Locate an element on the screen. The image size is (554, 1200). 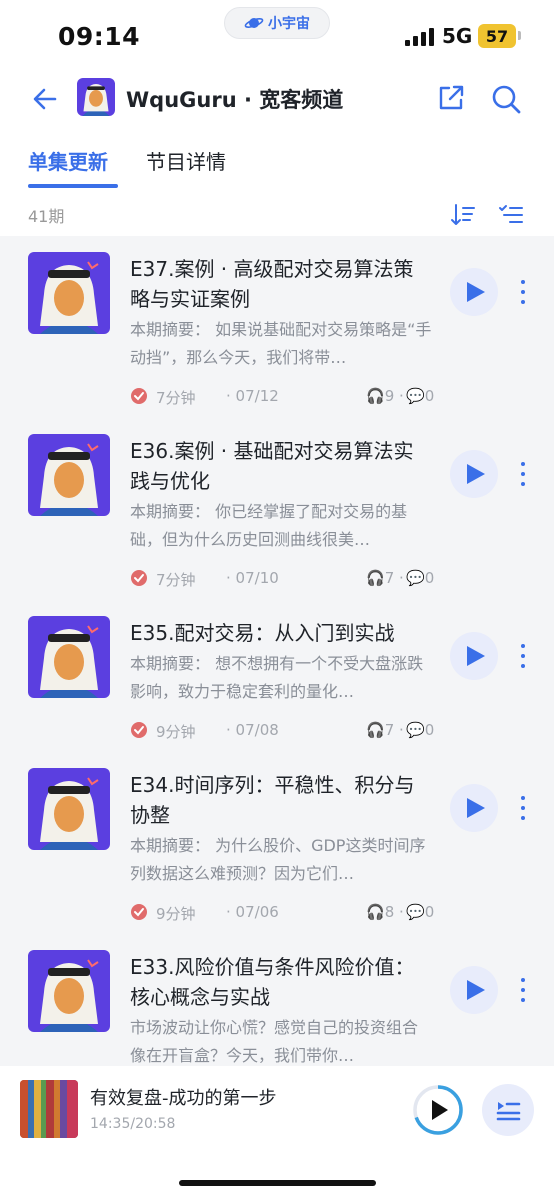
listen-count-value: 9 is located at coordinates (389, 396).